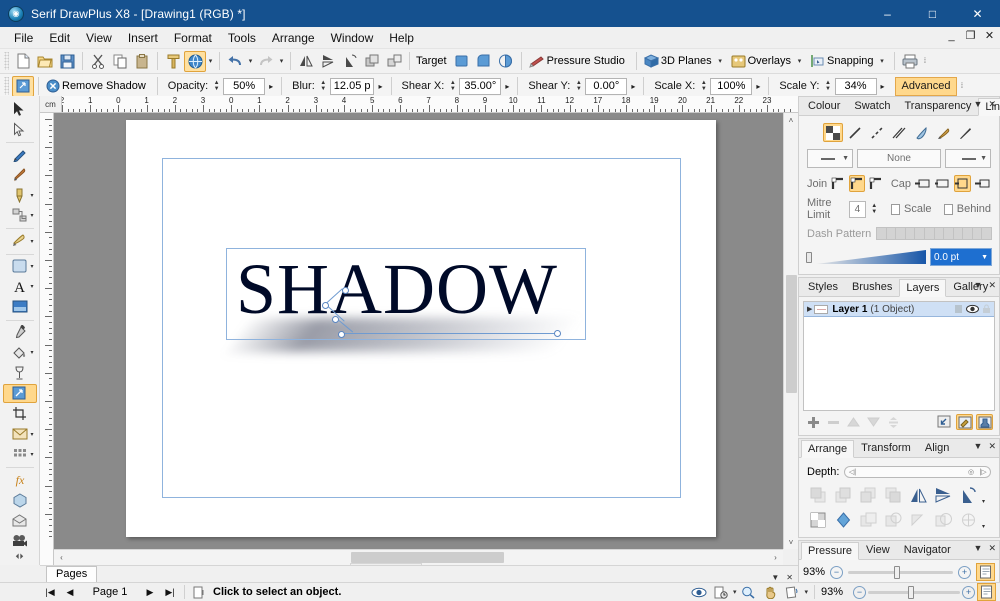  Describe the element at coordinates (968, 592) in the screenshot. I see `status-zoom-in-icon: +` at that location.